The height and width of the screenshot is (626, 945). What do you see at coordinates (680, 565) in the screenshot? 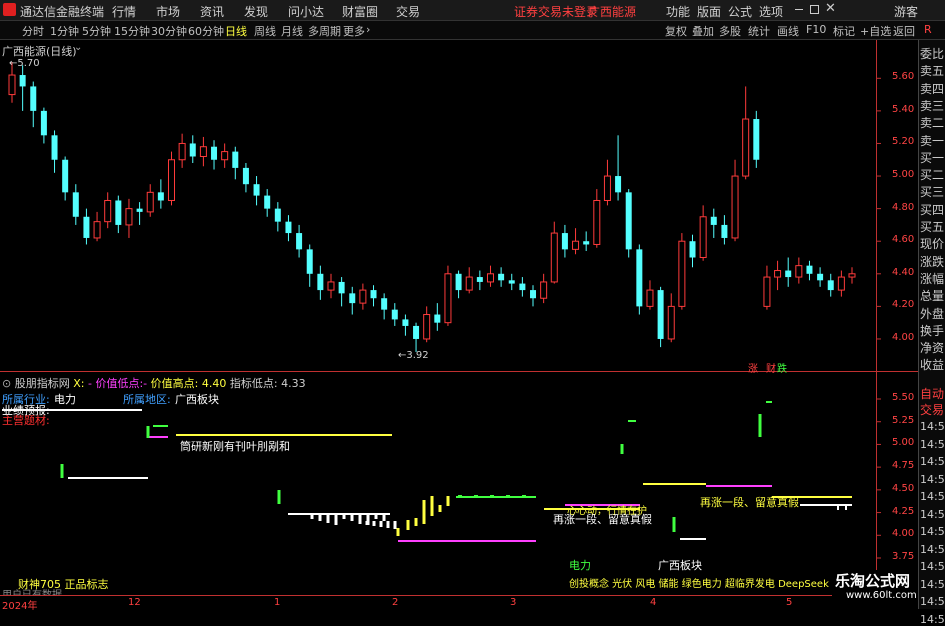
I see `sector-2: 广西板块` at bounding box center [680, 565].